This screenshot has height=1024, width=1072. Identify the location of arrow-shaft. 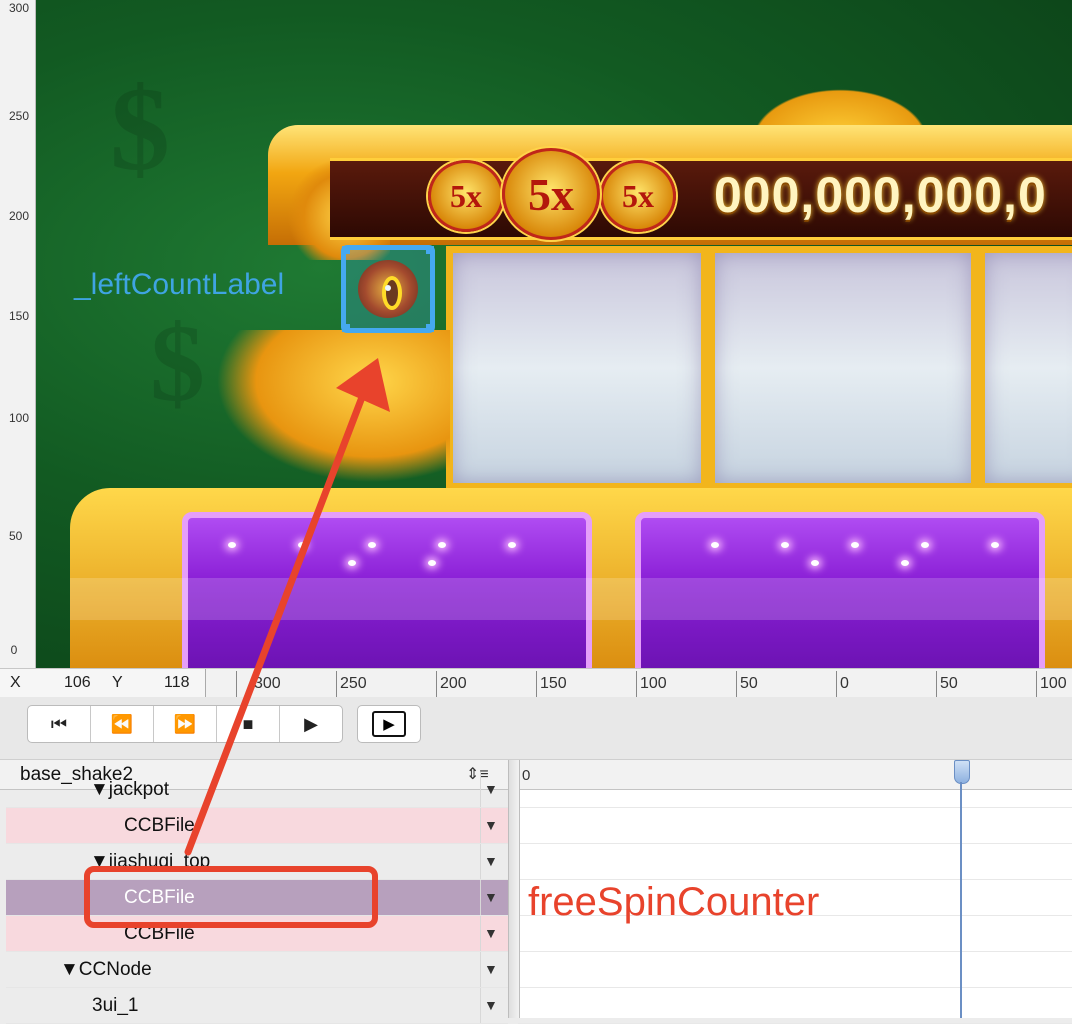
(276, 622).